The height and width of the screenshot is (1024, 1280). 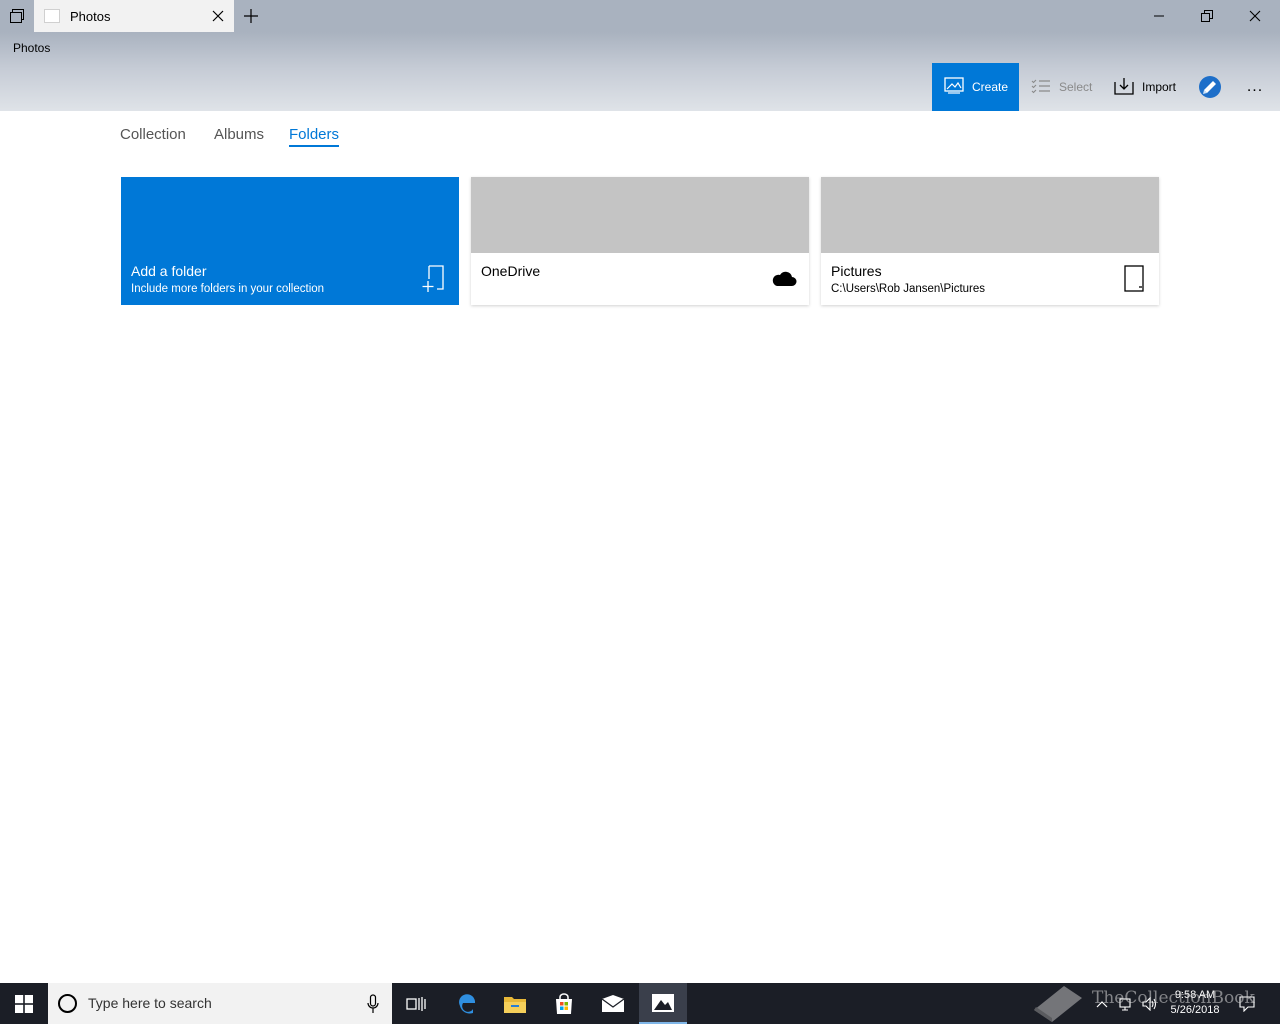 What do you see at coordinates (90, 16) in the screenshot?
I see `tab-title: Photos` at bounding box center [90, 16].